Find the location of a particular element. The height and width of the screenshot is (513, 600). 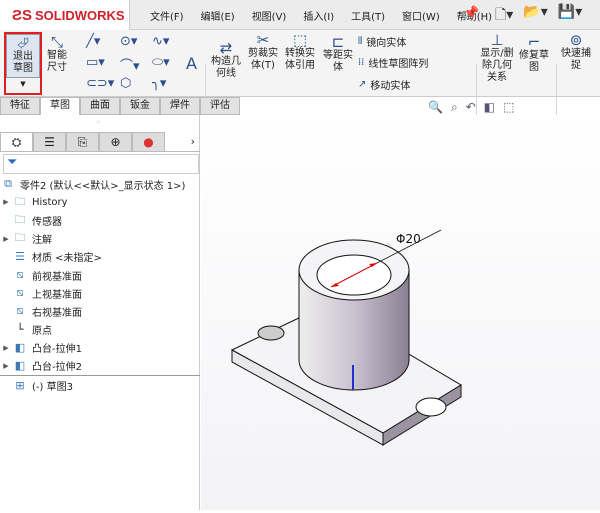

command-tabs: 特征 草图 曲面 钣金 焊件 评估 is located at coordinates (120, 106).